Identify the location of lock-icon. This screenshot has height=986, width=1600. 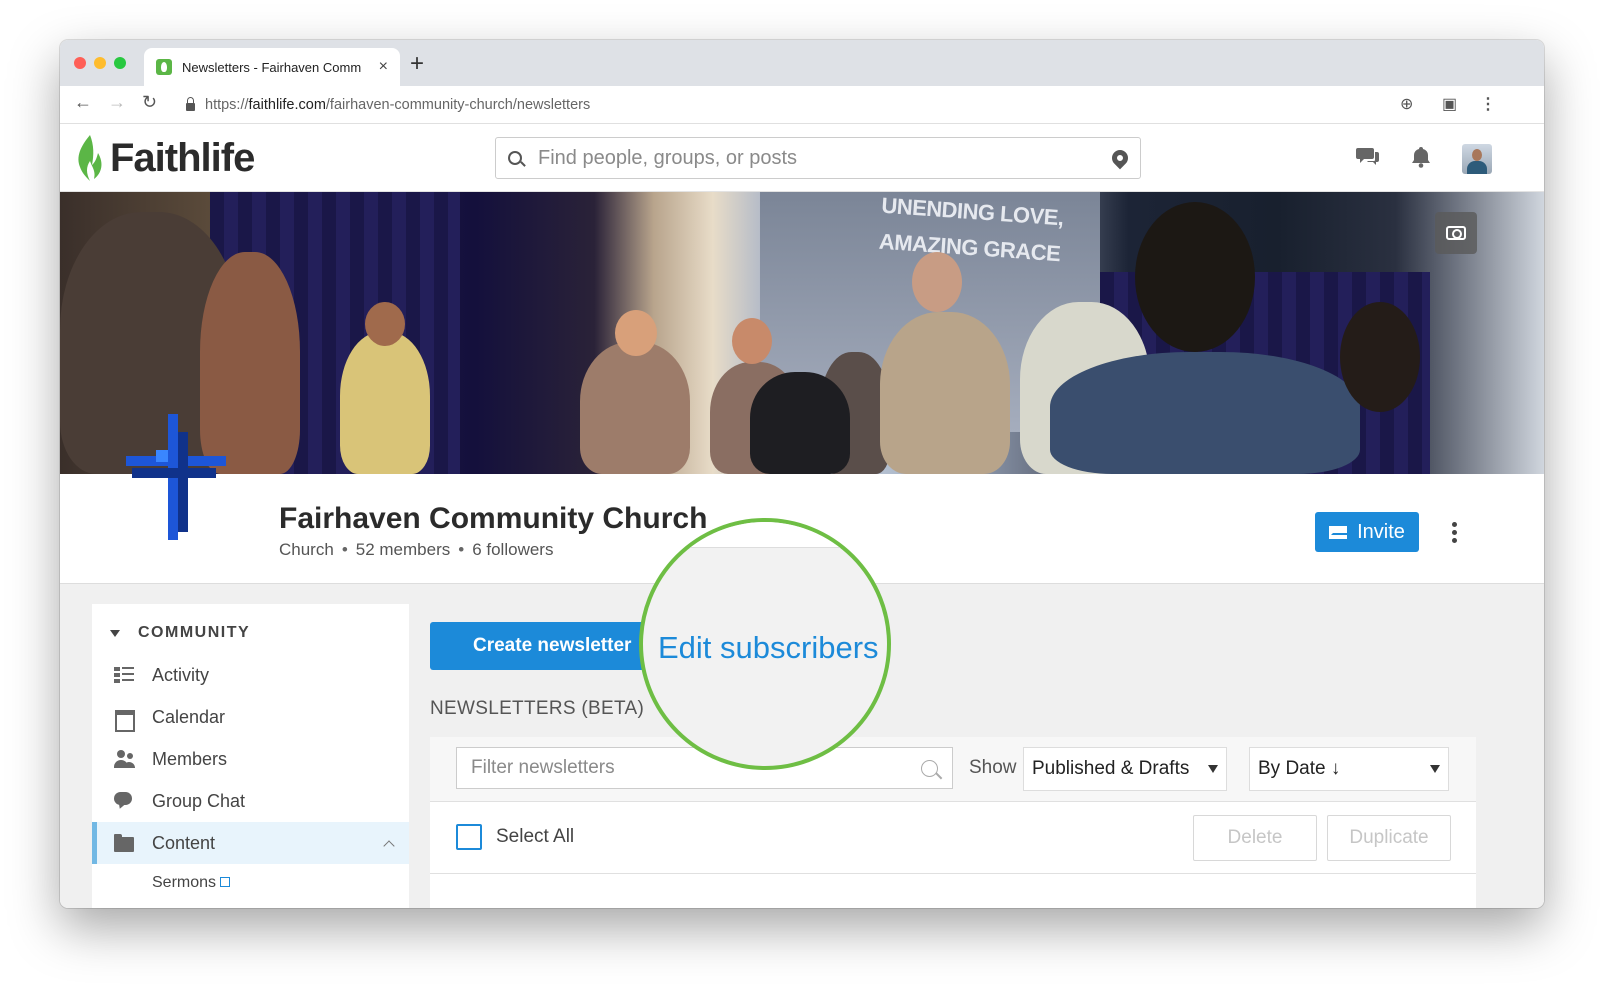
(190, 103).